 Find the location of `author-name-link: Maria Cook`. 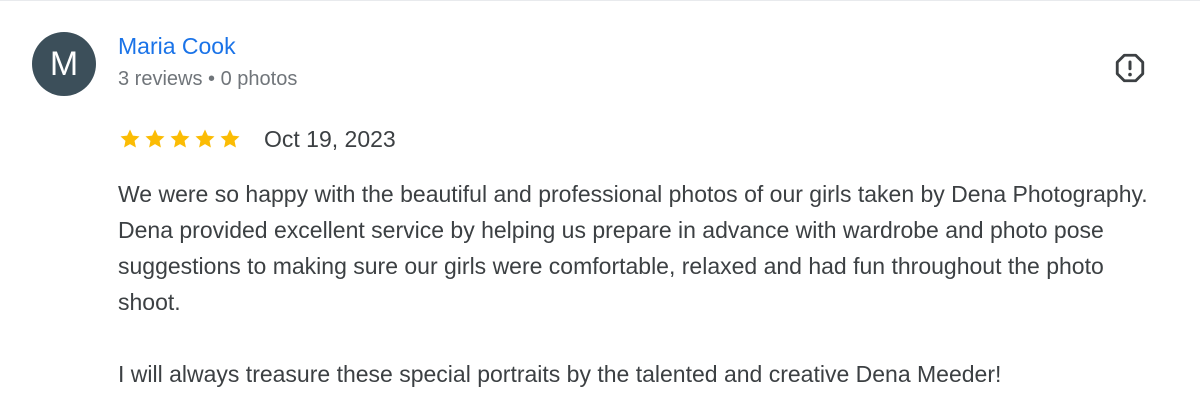

author-name-link: Maria Cook is located at coordinates (177, 46).